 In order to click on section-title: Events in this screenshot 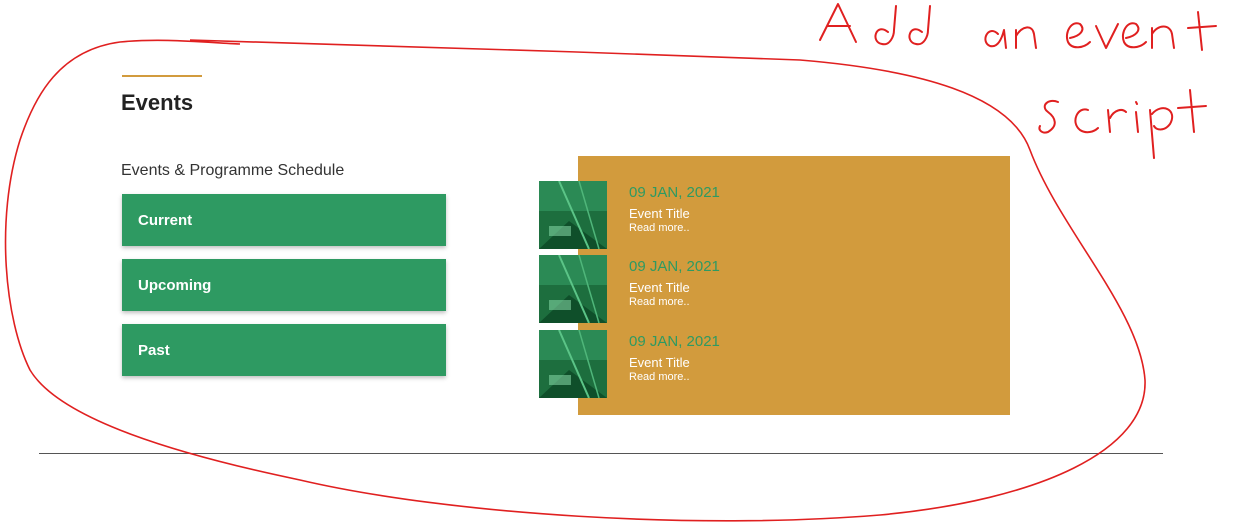, I will do `click(157, 102)`.